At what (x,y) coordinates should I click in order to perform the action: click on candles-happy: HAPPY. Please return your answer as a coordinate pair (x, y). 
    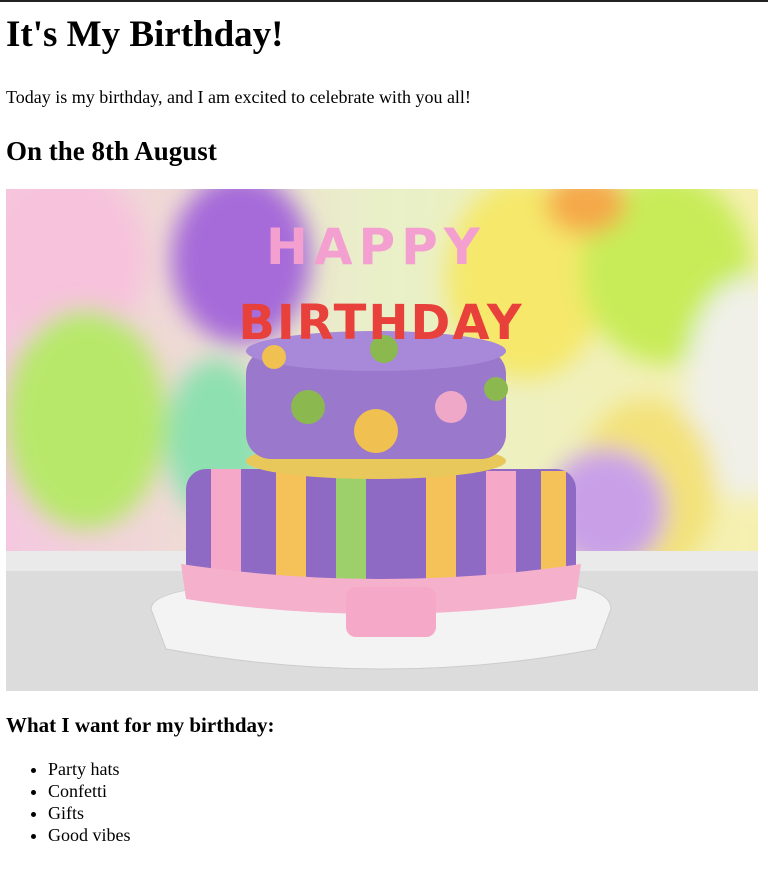
    Looking at the image, I should click on (376, 247).